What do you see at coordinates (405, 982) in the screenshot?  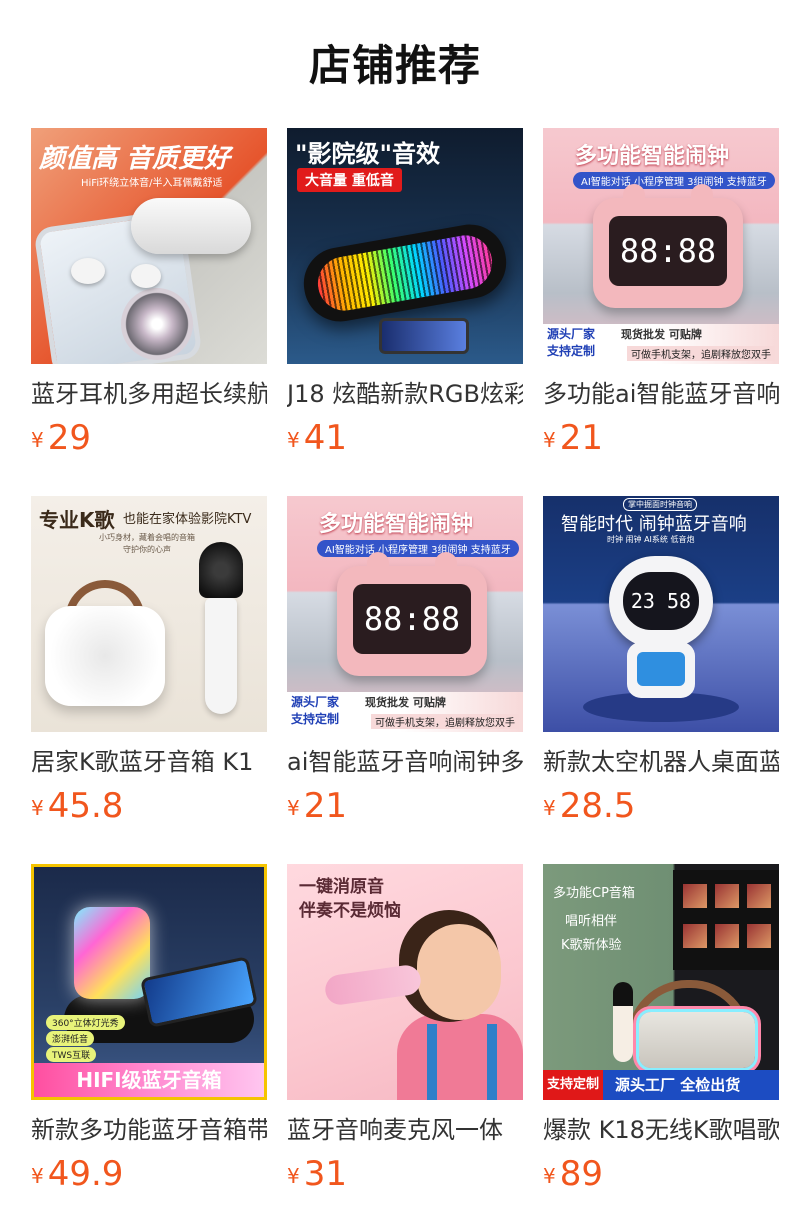 I see `product-image-microphone-girl: 一键消原音 伴奏不是烦恼` at bounding box center [405, 982].